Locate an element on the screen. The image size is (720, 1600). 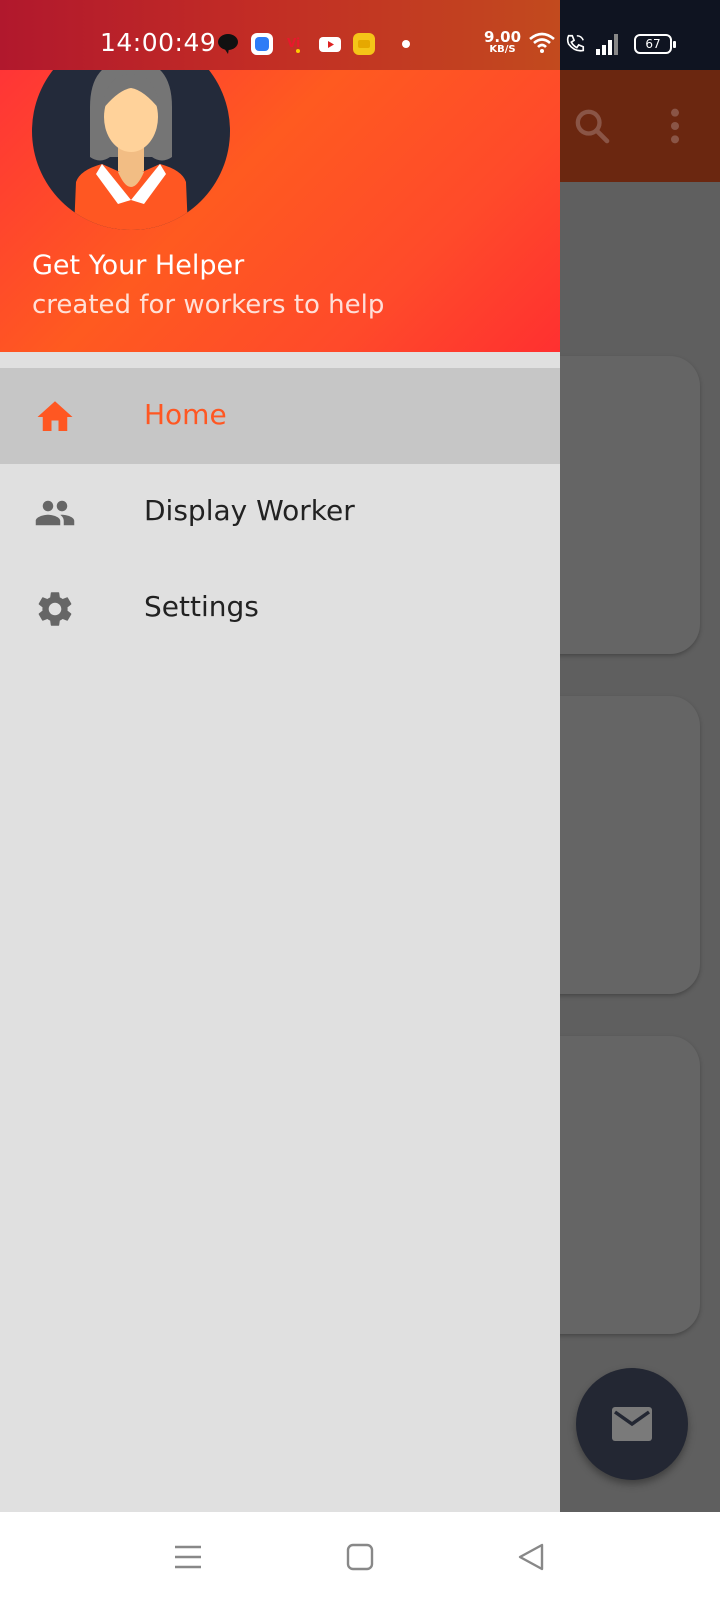
blue-app-icon is located at coordinates (262, 44).